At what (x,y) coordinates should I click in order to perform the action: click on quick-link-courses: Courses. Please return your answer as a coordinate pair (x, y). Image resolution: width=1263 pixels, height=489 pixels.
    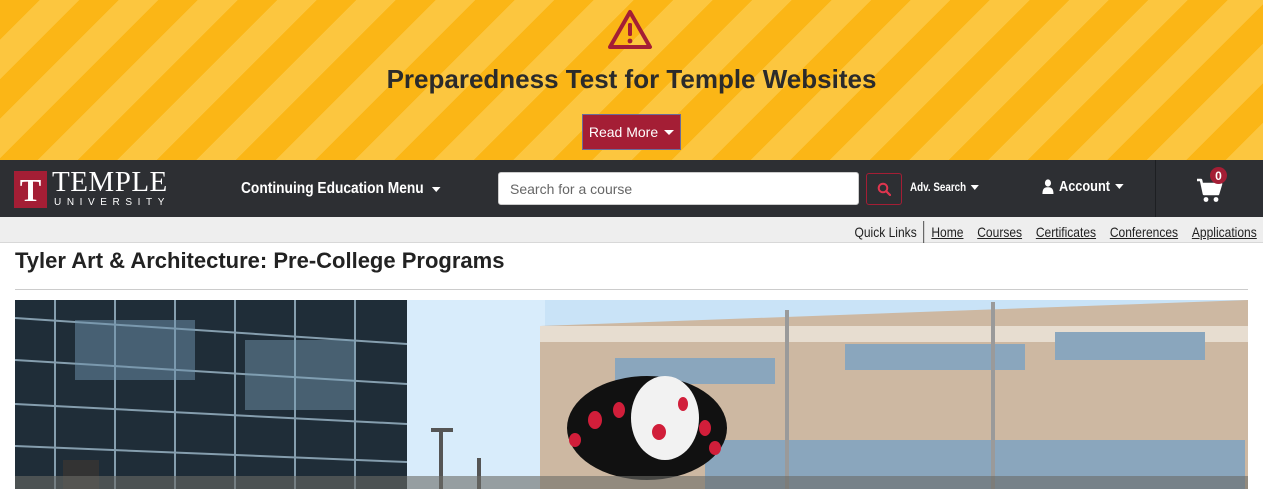
    Looking at the image, I should click on (999, 232).